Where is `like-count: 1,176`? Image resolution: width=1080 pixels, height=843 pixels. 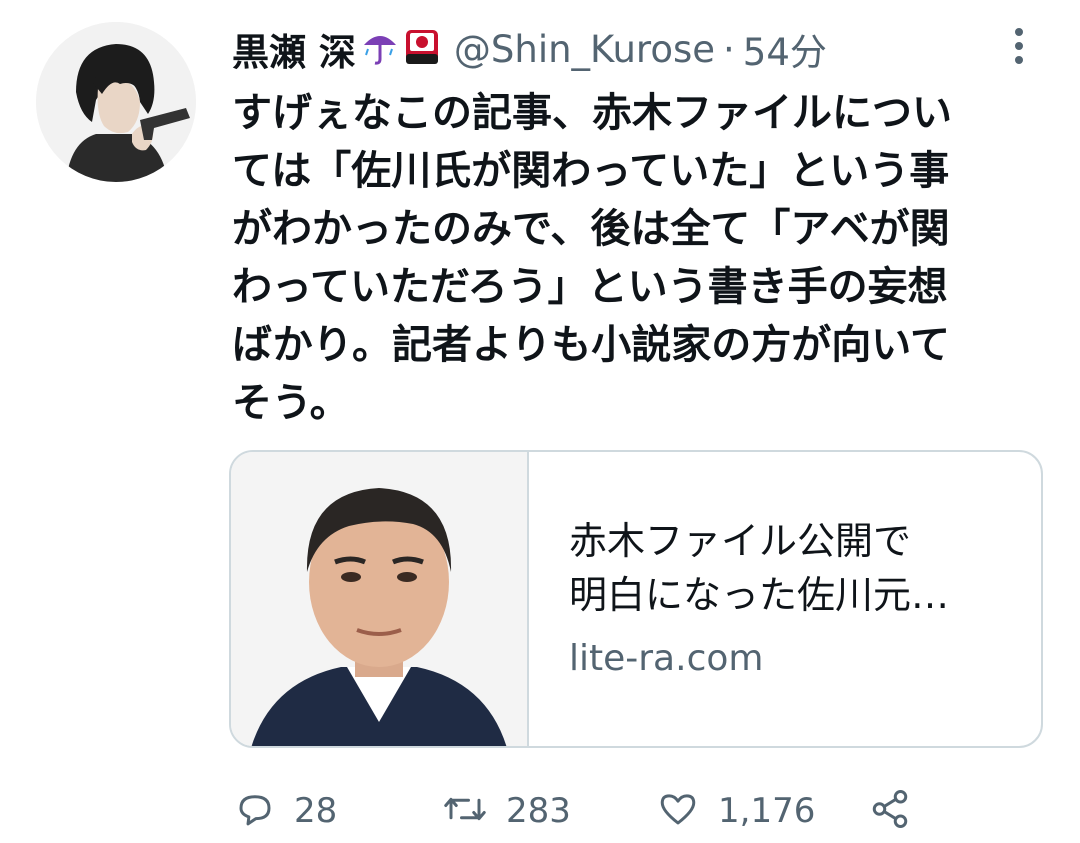 like-count: 1,176 is located at coordinates (767, 811).